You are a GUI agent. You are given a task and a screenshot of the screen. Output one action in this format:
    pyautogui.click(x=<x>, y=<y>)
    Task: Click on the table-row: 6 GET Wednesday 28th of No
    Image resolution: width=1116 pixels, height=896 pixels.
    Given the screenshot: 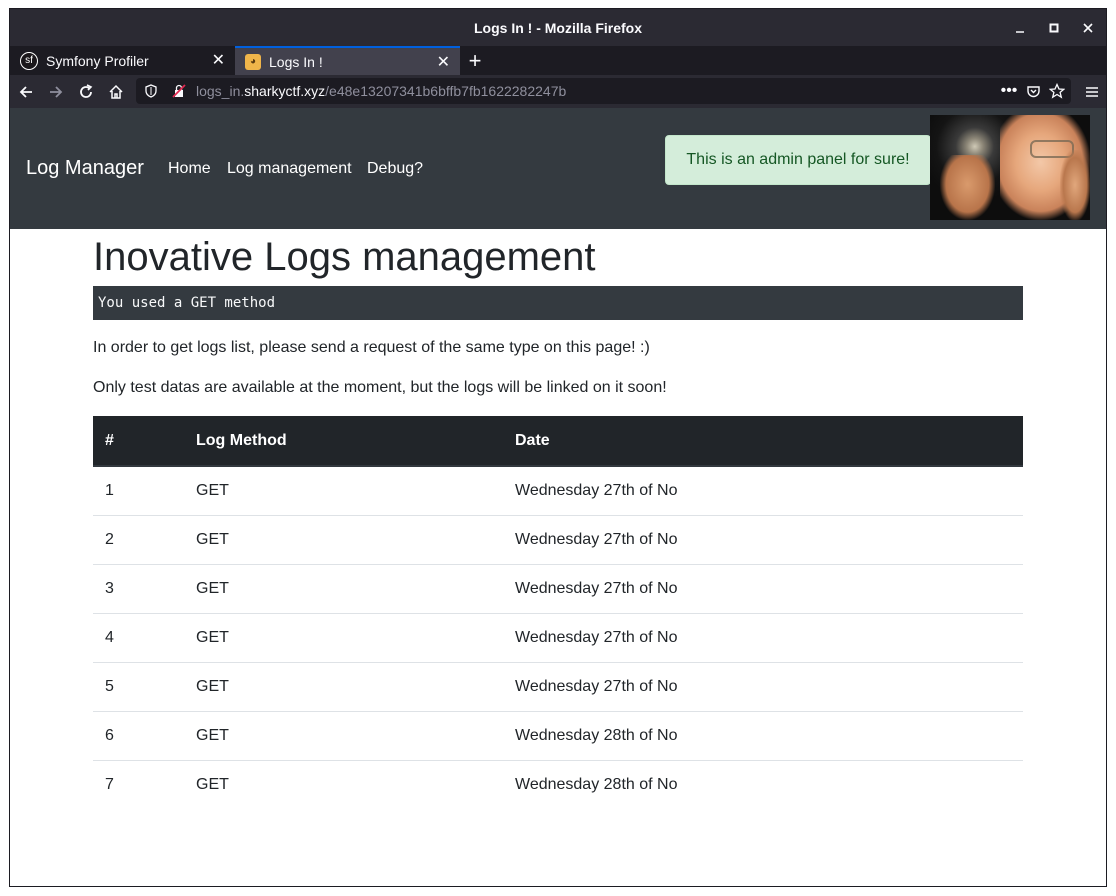 What is the action you would take?
    pyautogui.click(x=558, y=736)
    